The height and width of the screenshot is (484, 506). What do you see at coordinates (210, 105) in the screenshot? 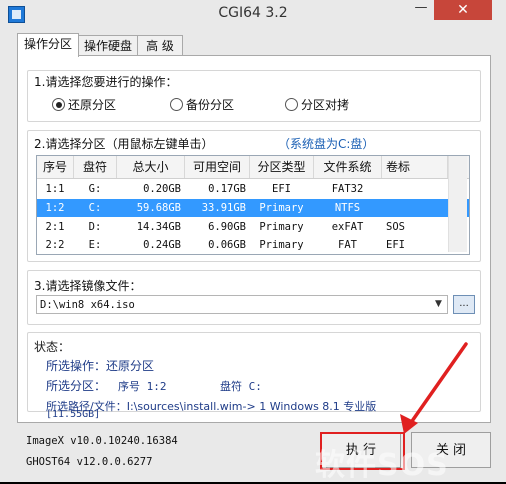
I see `radio-backup-label: 备份分区` at bounding box center [210, 105].